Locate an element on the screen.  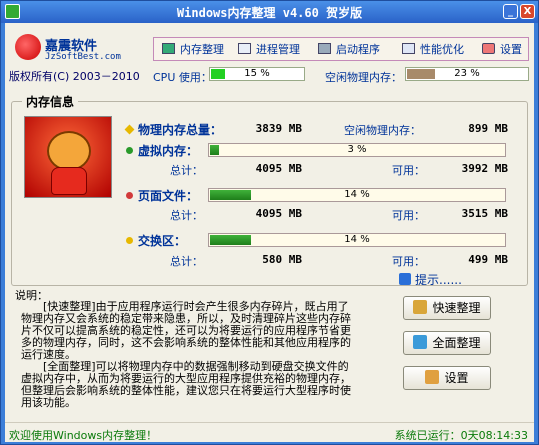
swap-percent: 14 % is located at coordinates (357, 239).